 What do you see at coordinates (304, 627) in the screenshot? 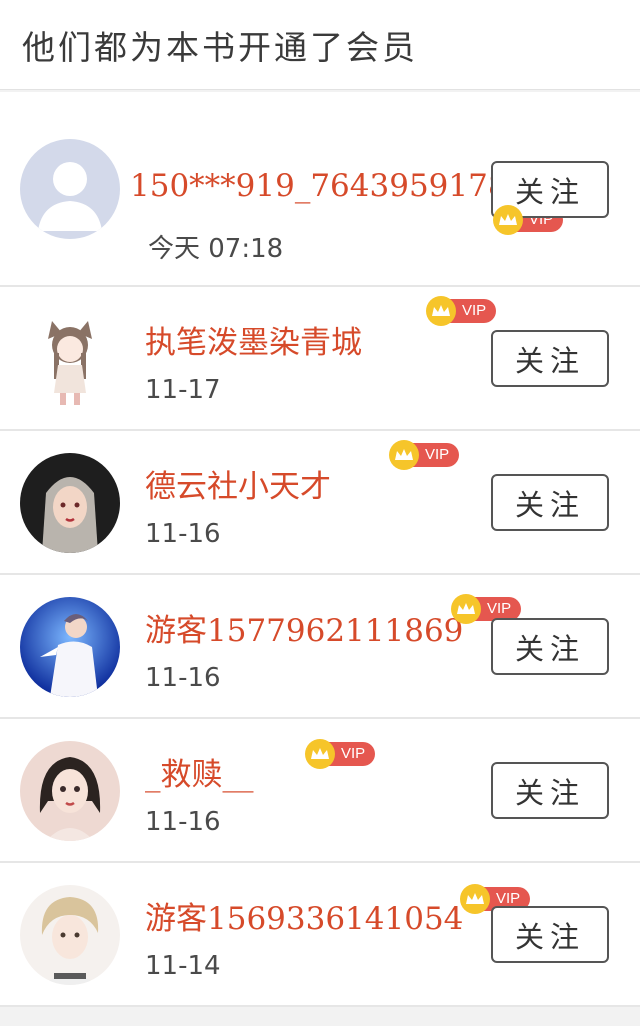
I see `member-name: 游客1577962111869` at bounding box center [304, 627].